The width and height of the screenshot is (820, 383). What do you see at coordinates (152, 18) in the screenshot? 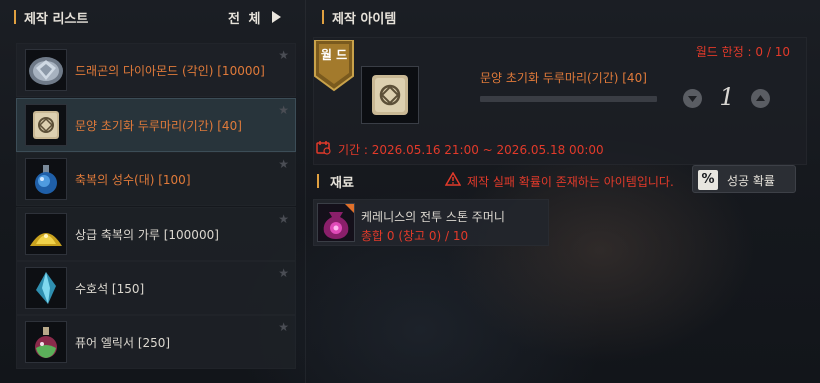
I see `craft-list-header: 제작 리스트 전 체` at bounding box center [152, 18].